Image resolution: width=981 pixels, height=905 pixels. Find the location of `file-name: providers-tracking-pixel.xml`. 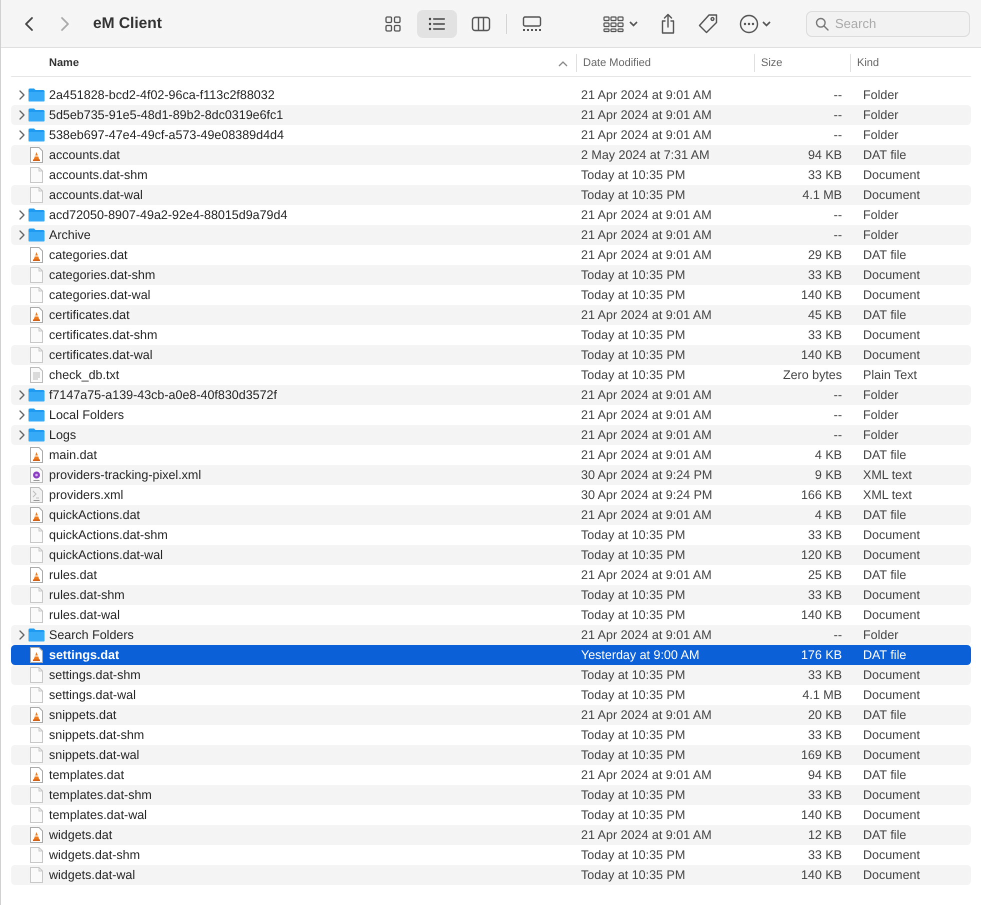

file-name: providers-tracking-pixel.xml is located at coordinates (125, 475).